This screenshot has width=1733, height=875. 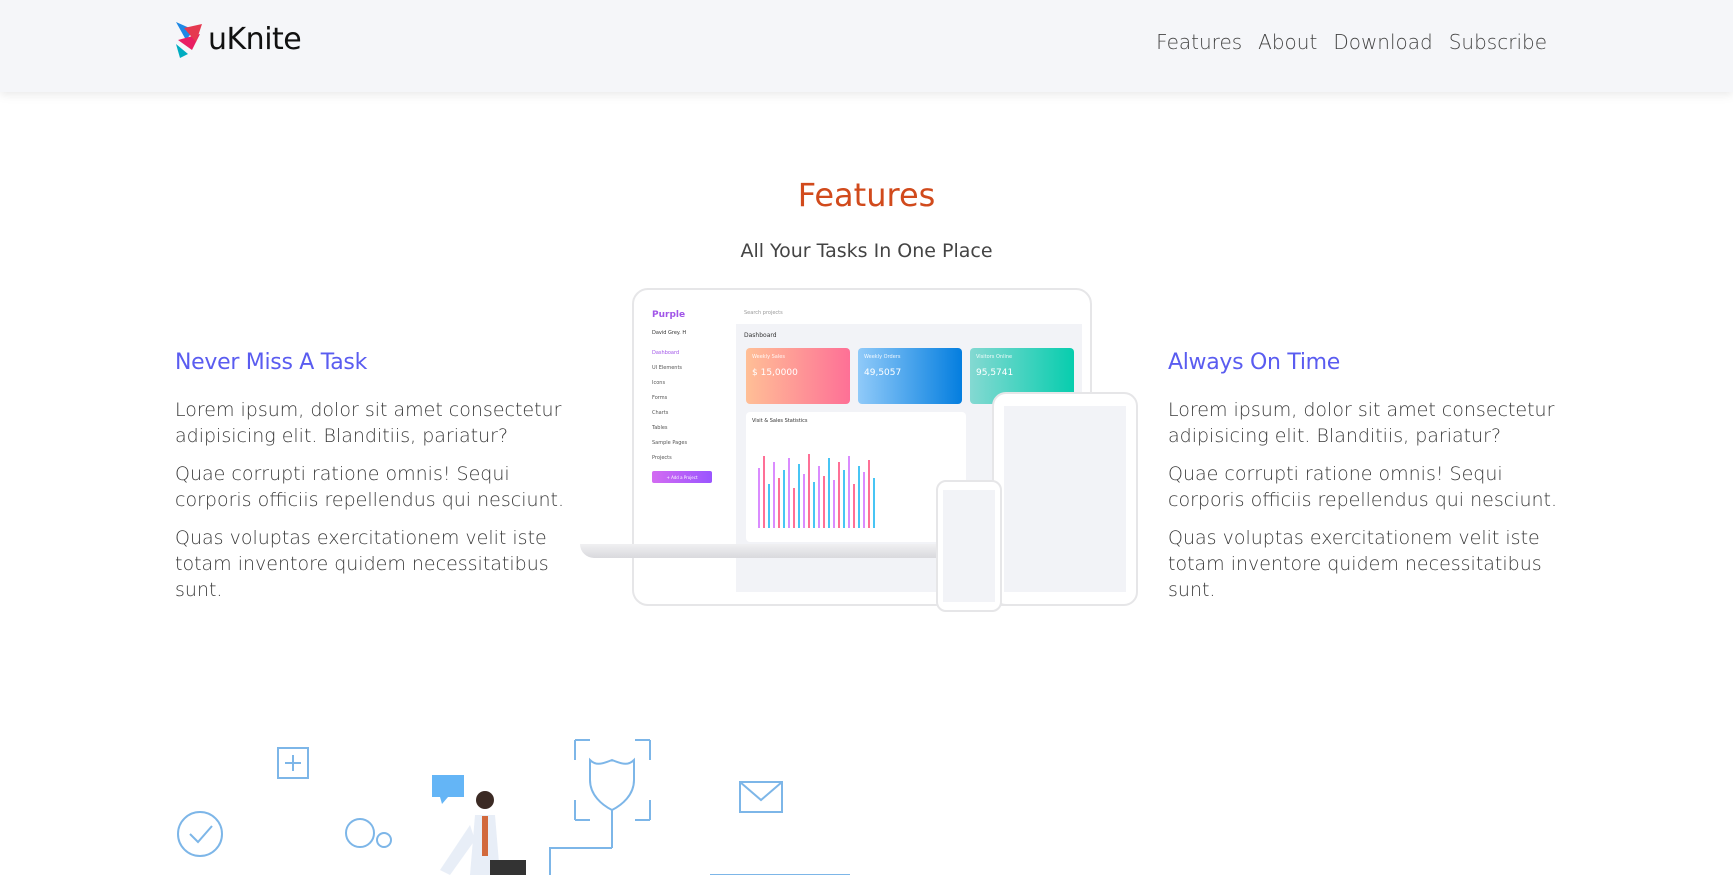 I want to click on stat-card-value: $ 15,0000, so click(x=775, y=373).